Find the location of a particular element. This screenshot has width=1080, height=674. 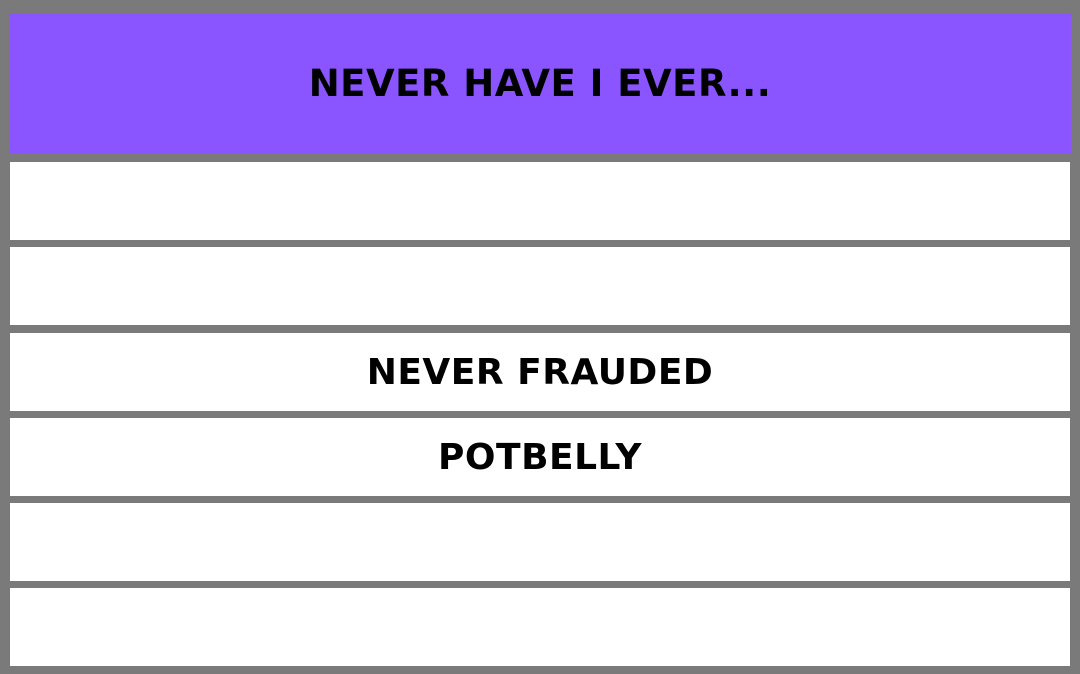

answer-slot-label: NEVER FRAUDED is located at coordinates (540, 372).